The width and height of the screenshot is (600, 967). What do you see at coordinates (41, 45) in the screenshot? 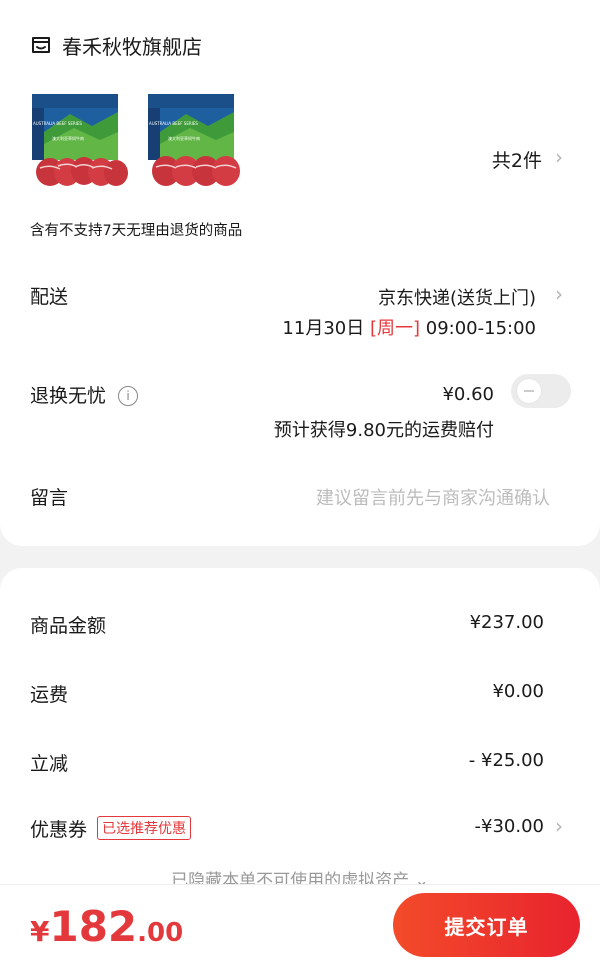
I see `store-icon` at bounding box center [41, 45].